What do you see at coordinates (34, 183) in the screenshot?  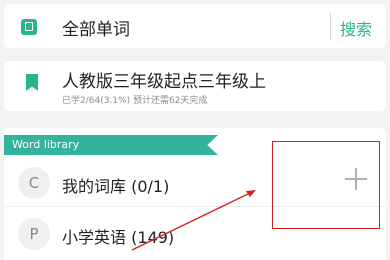 I see `letter-badge: C` at bounding box center [34, 183].